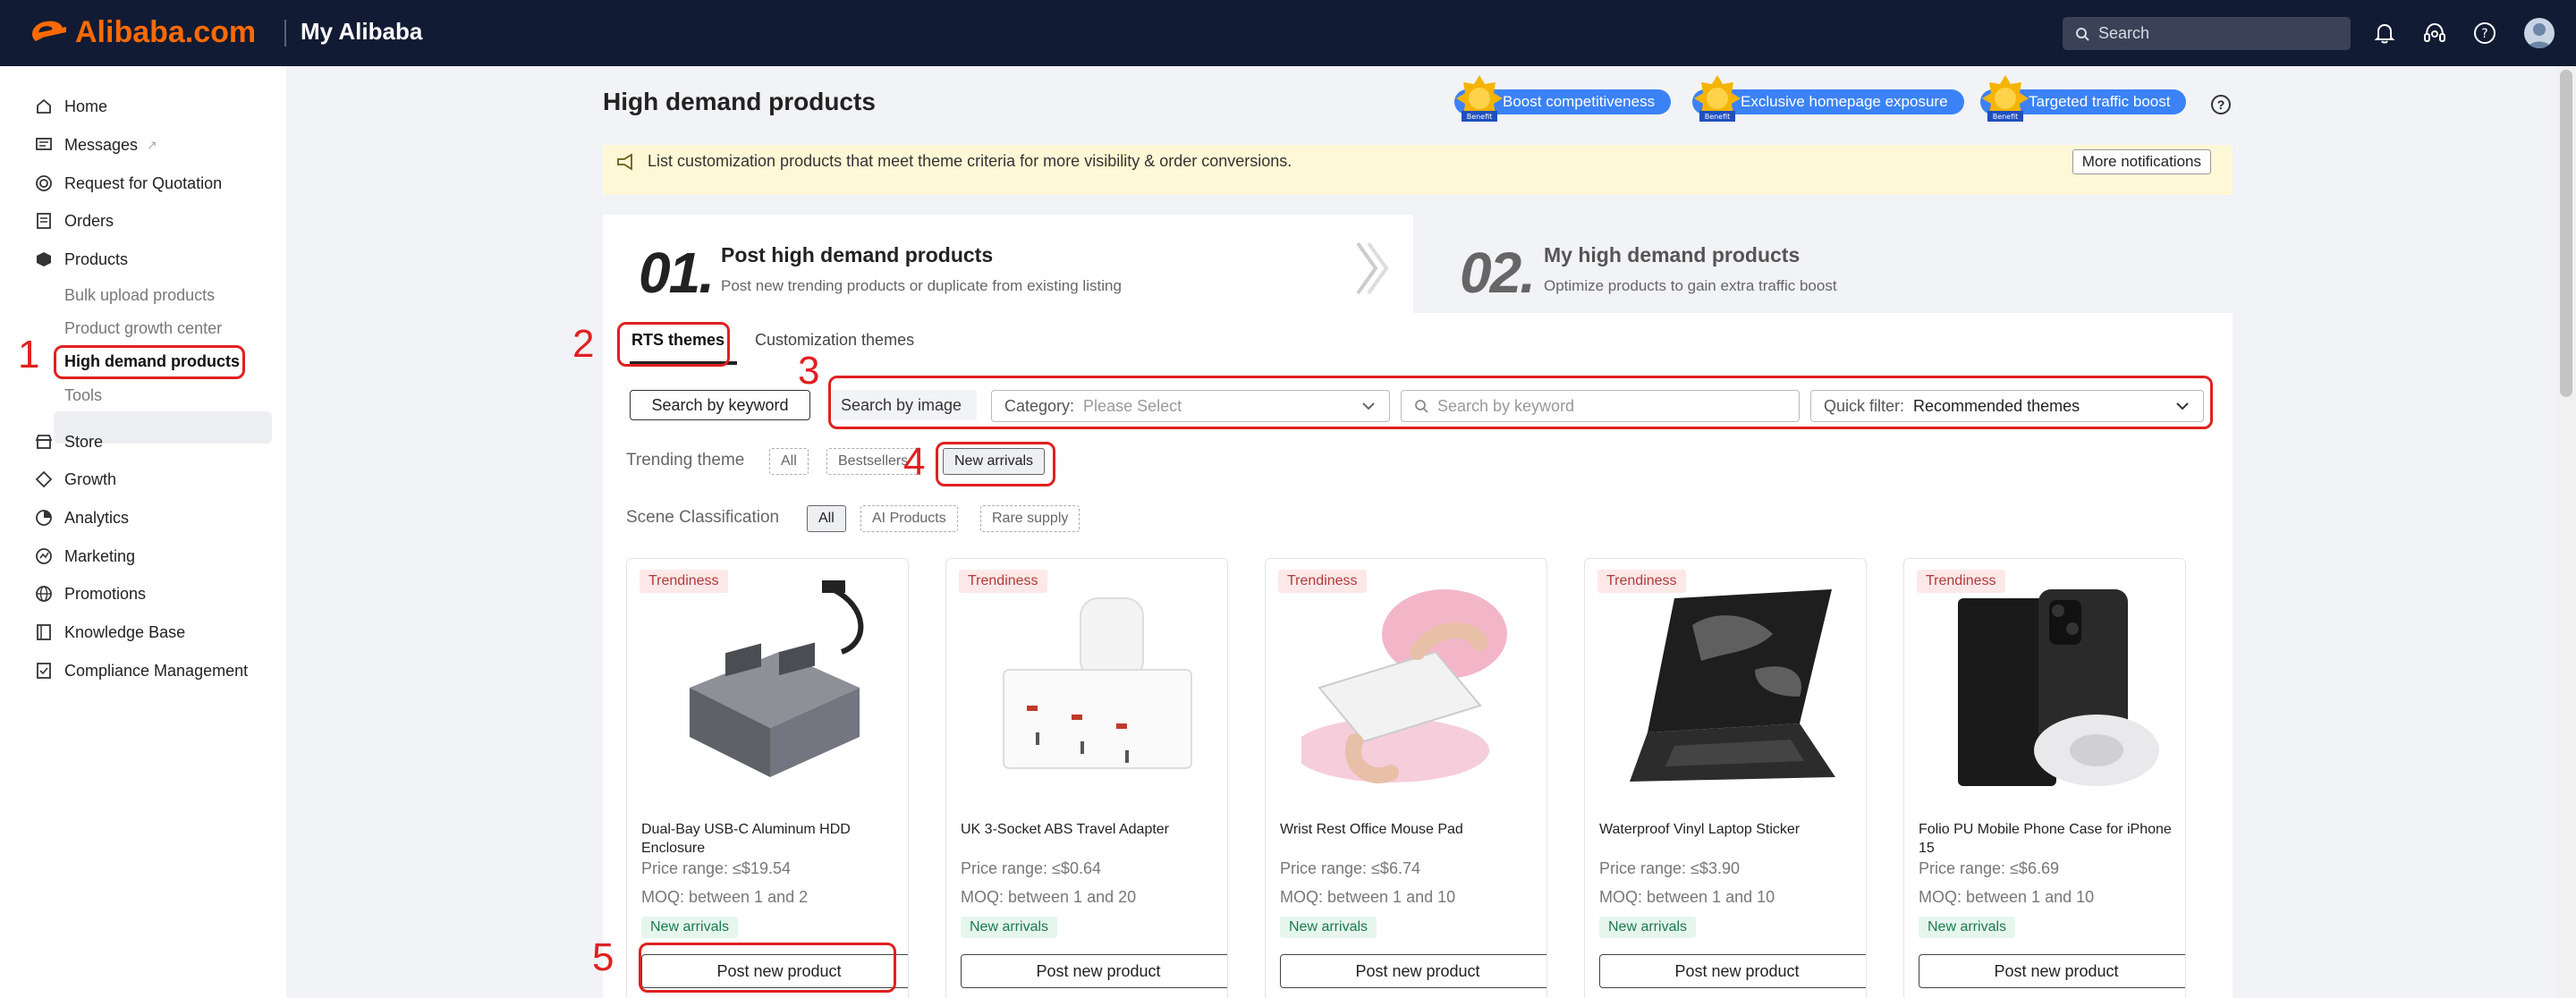 This screenshot has height=998, width=2576. What do you see at coordinates (141, 670) in the screenshot?
I see `sidebar-item-compliance: Compliance Management` at bounding box center [141, 670].